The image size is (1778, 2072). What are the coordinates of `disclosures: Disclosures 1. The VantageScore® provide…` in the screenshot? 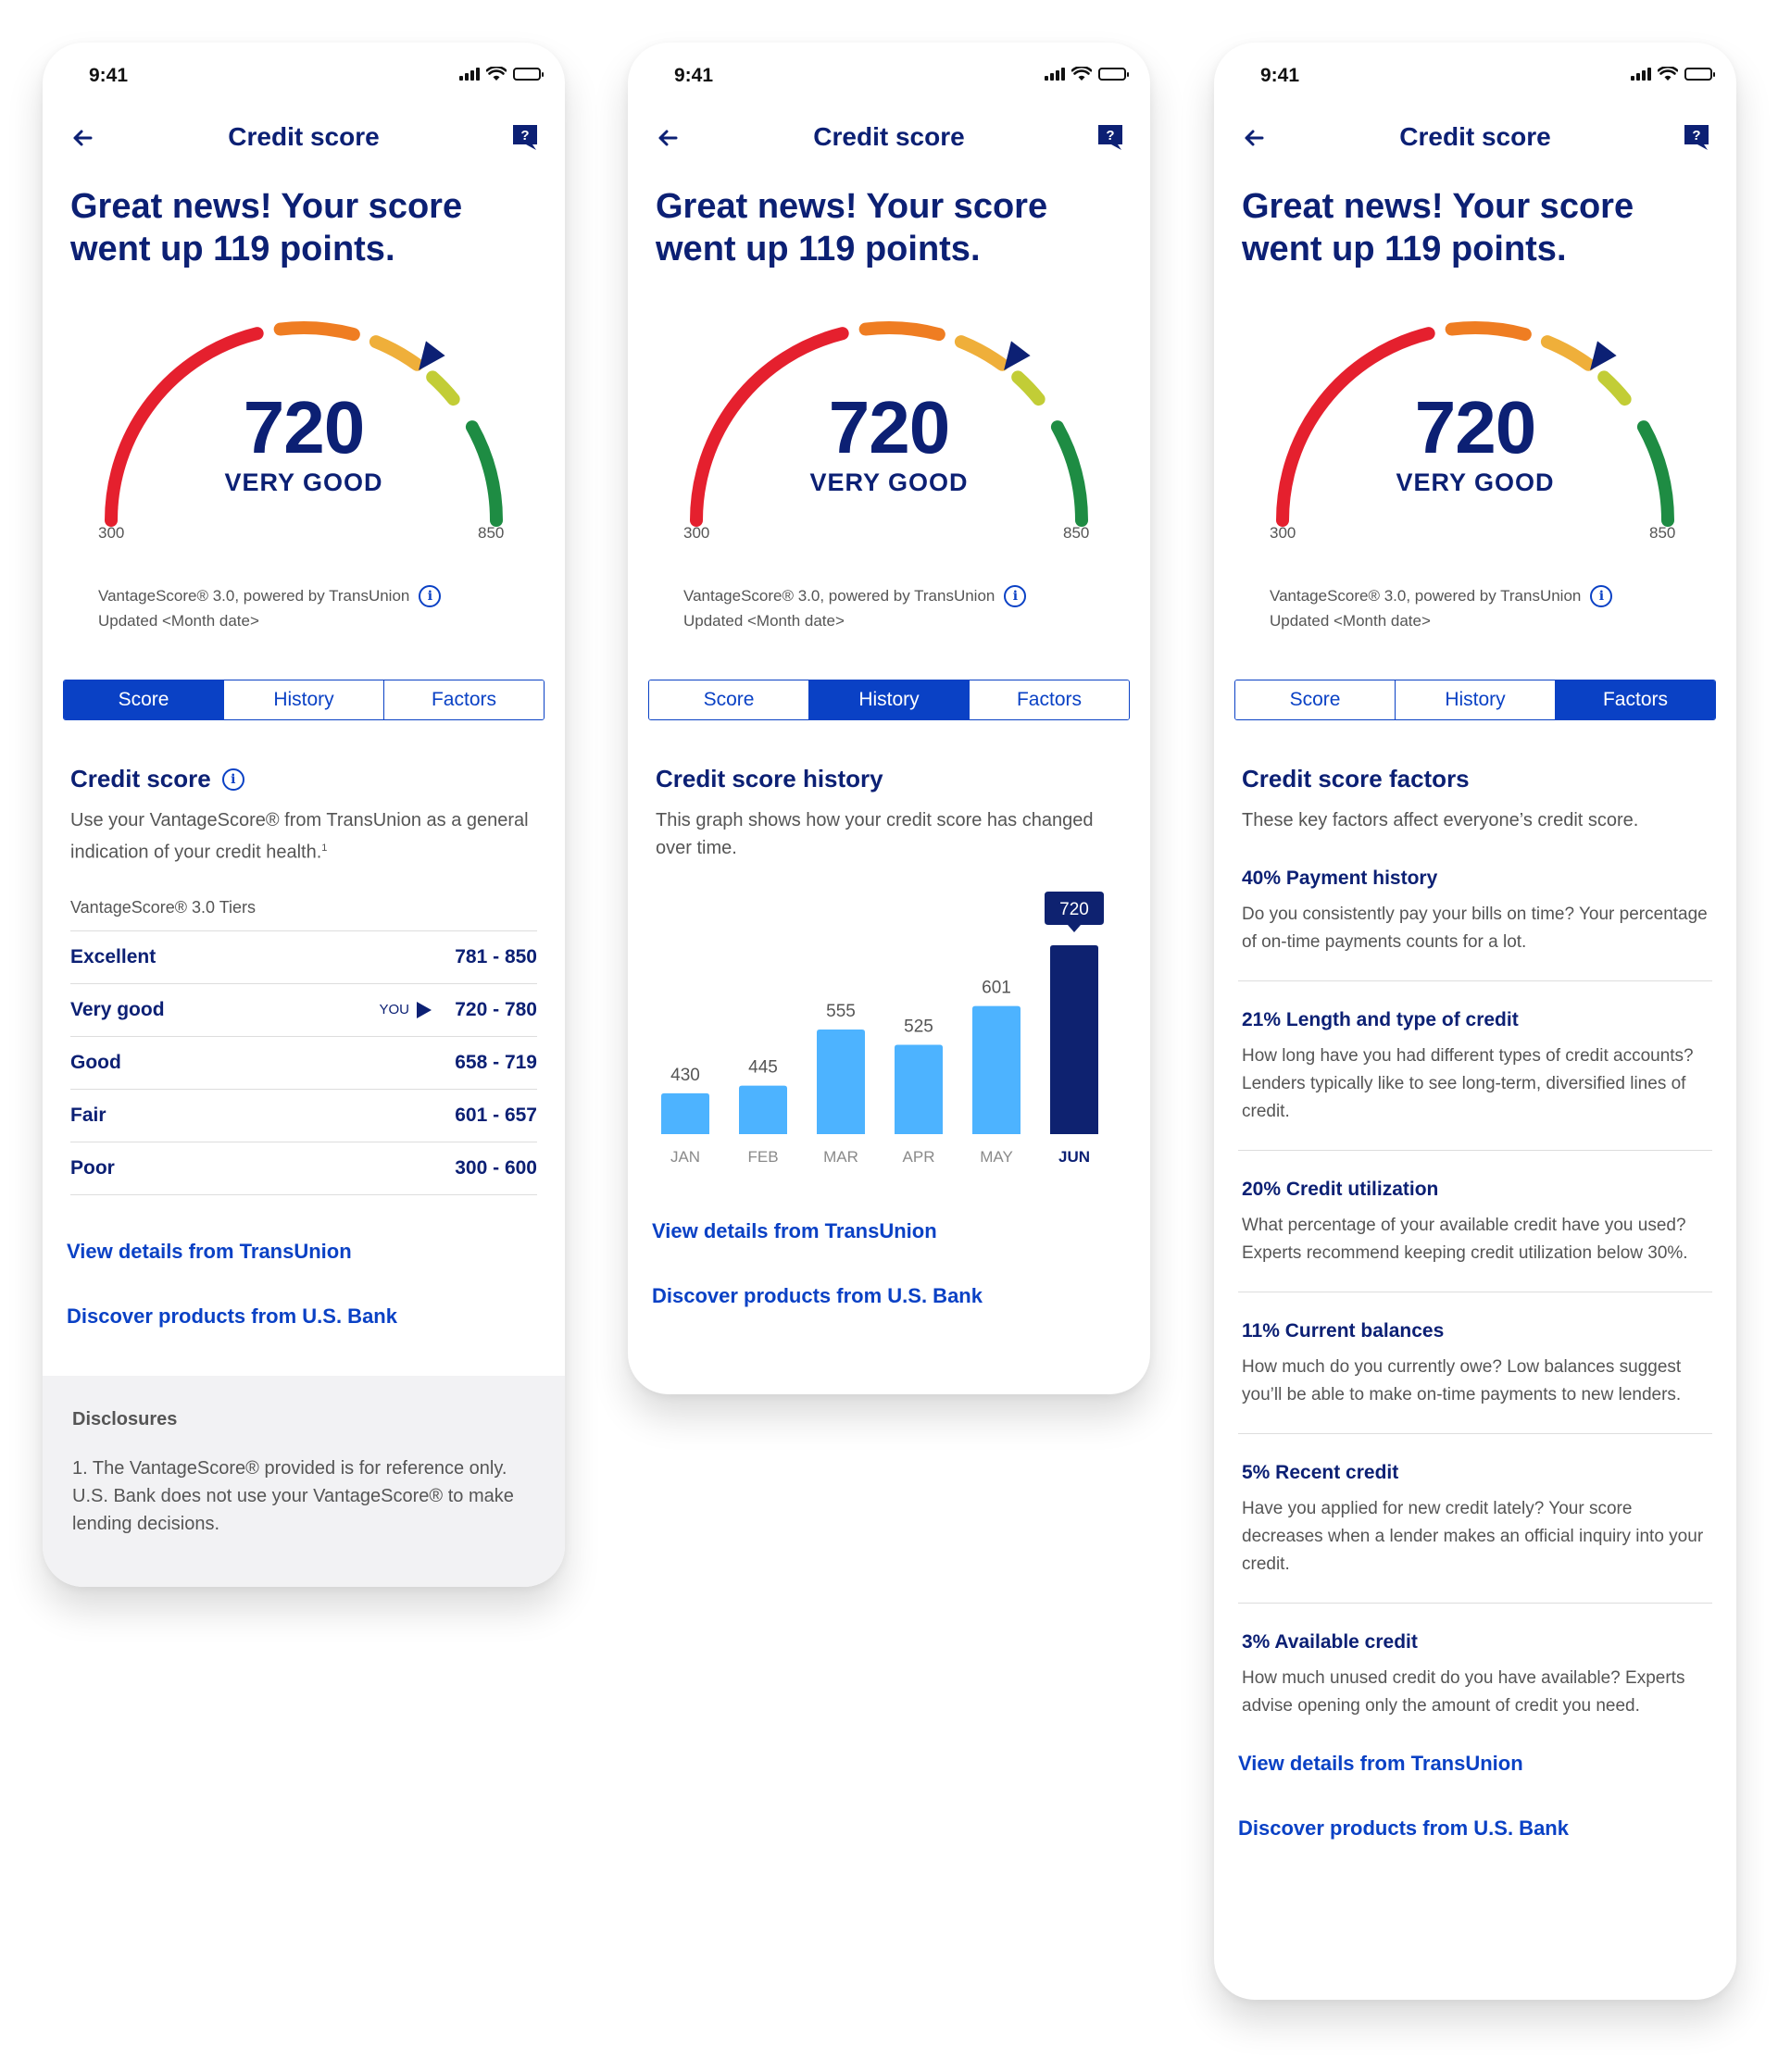 It's located at (304, 1481).